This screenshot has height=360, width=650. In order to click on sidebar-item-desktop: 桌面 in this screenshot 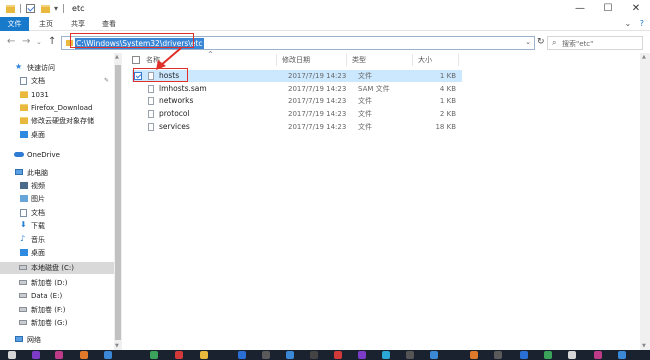, I will do `click(57, 135)`.